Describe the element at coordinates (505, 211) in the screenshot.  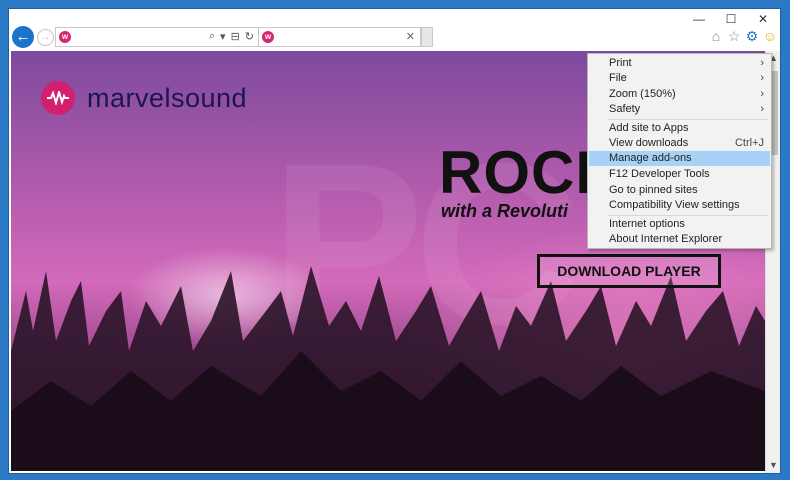
I see `hero-subline: with a Revoluti` at that location.